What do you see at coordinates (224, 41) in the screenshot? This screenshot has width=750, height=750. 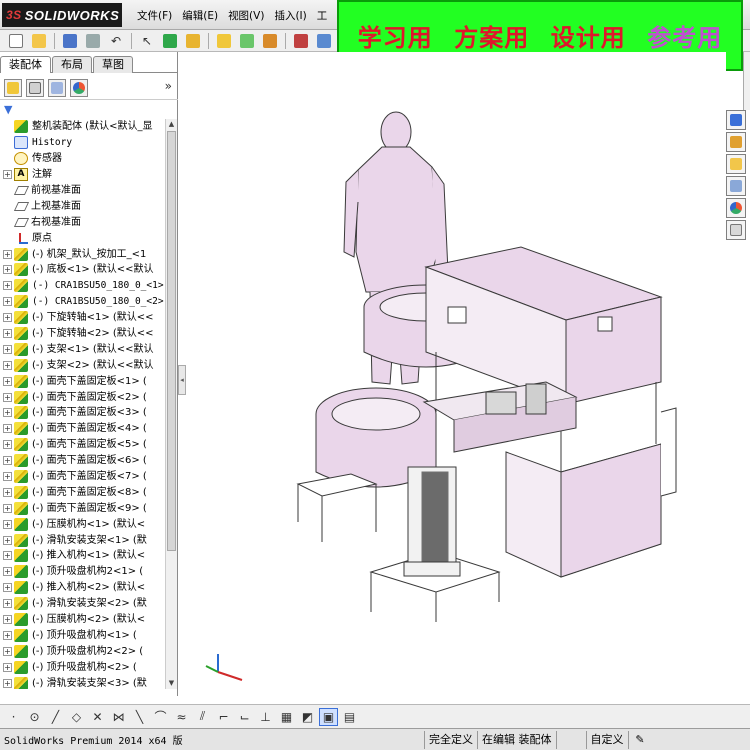 I see `component-icon` at bounding box center [224, 41].